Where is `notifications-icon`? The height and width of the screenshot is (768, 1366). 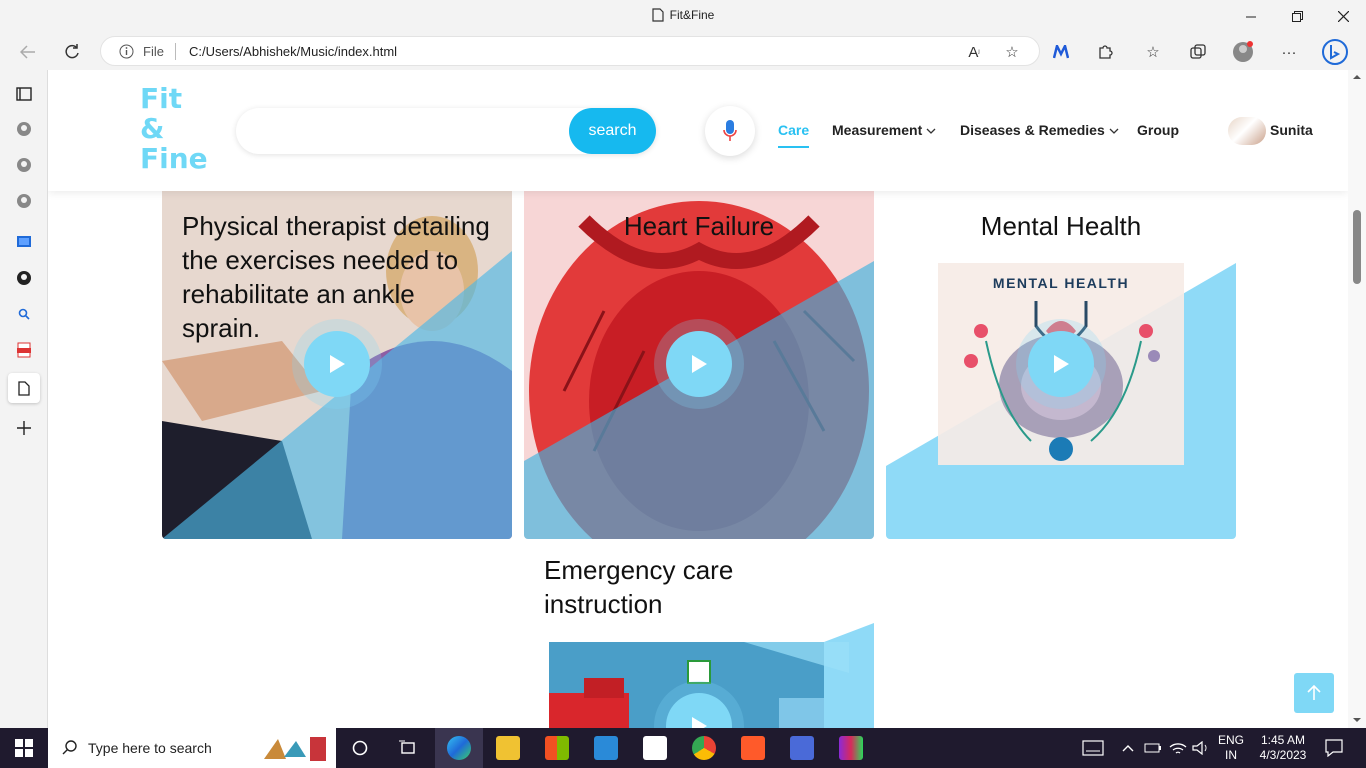 notifications-icon is located at coordinates (1334, 748).